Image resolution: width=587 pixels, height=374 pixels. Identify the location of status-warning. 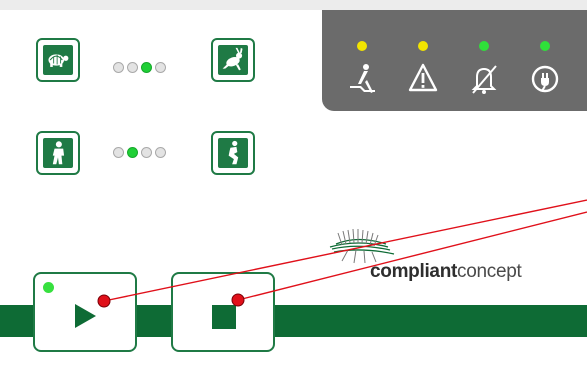
(423, 60).